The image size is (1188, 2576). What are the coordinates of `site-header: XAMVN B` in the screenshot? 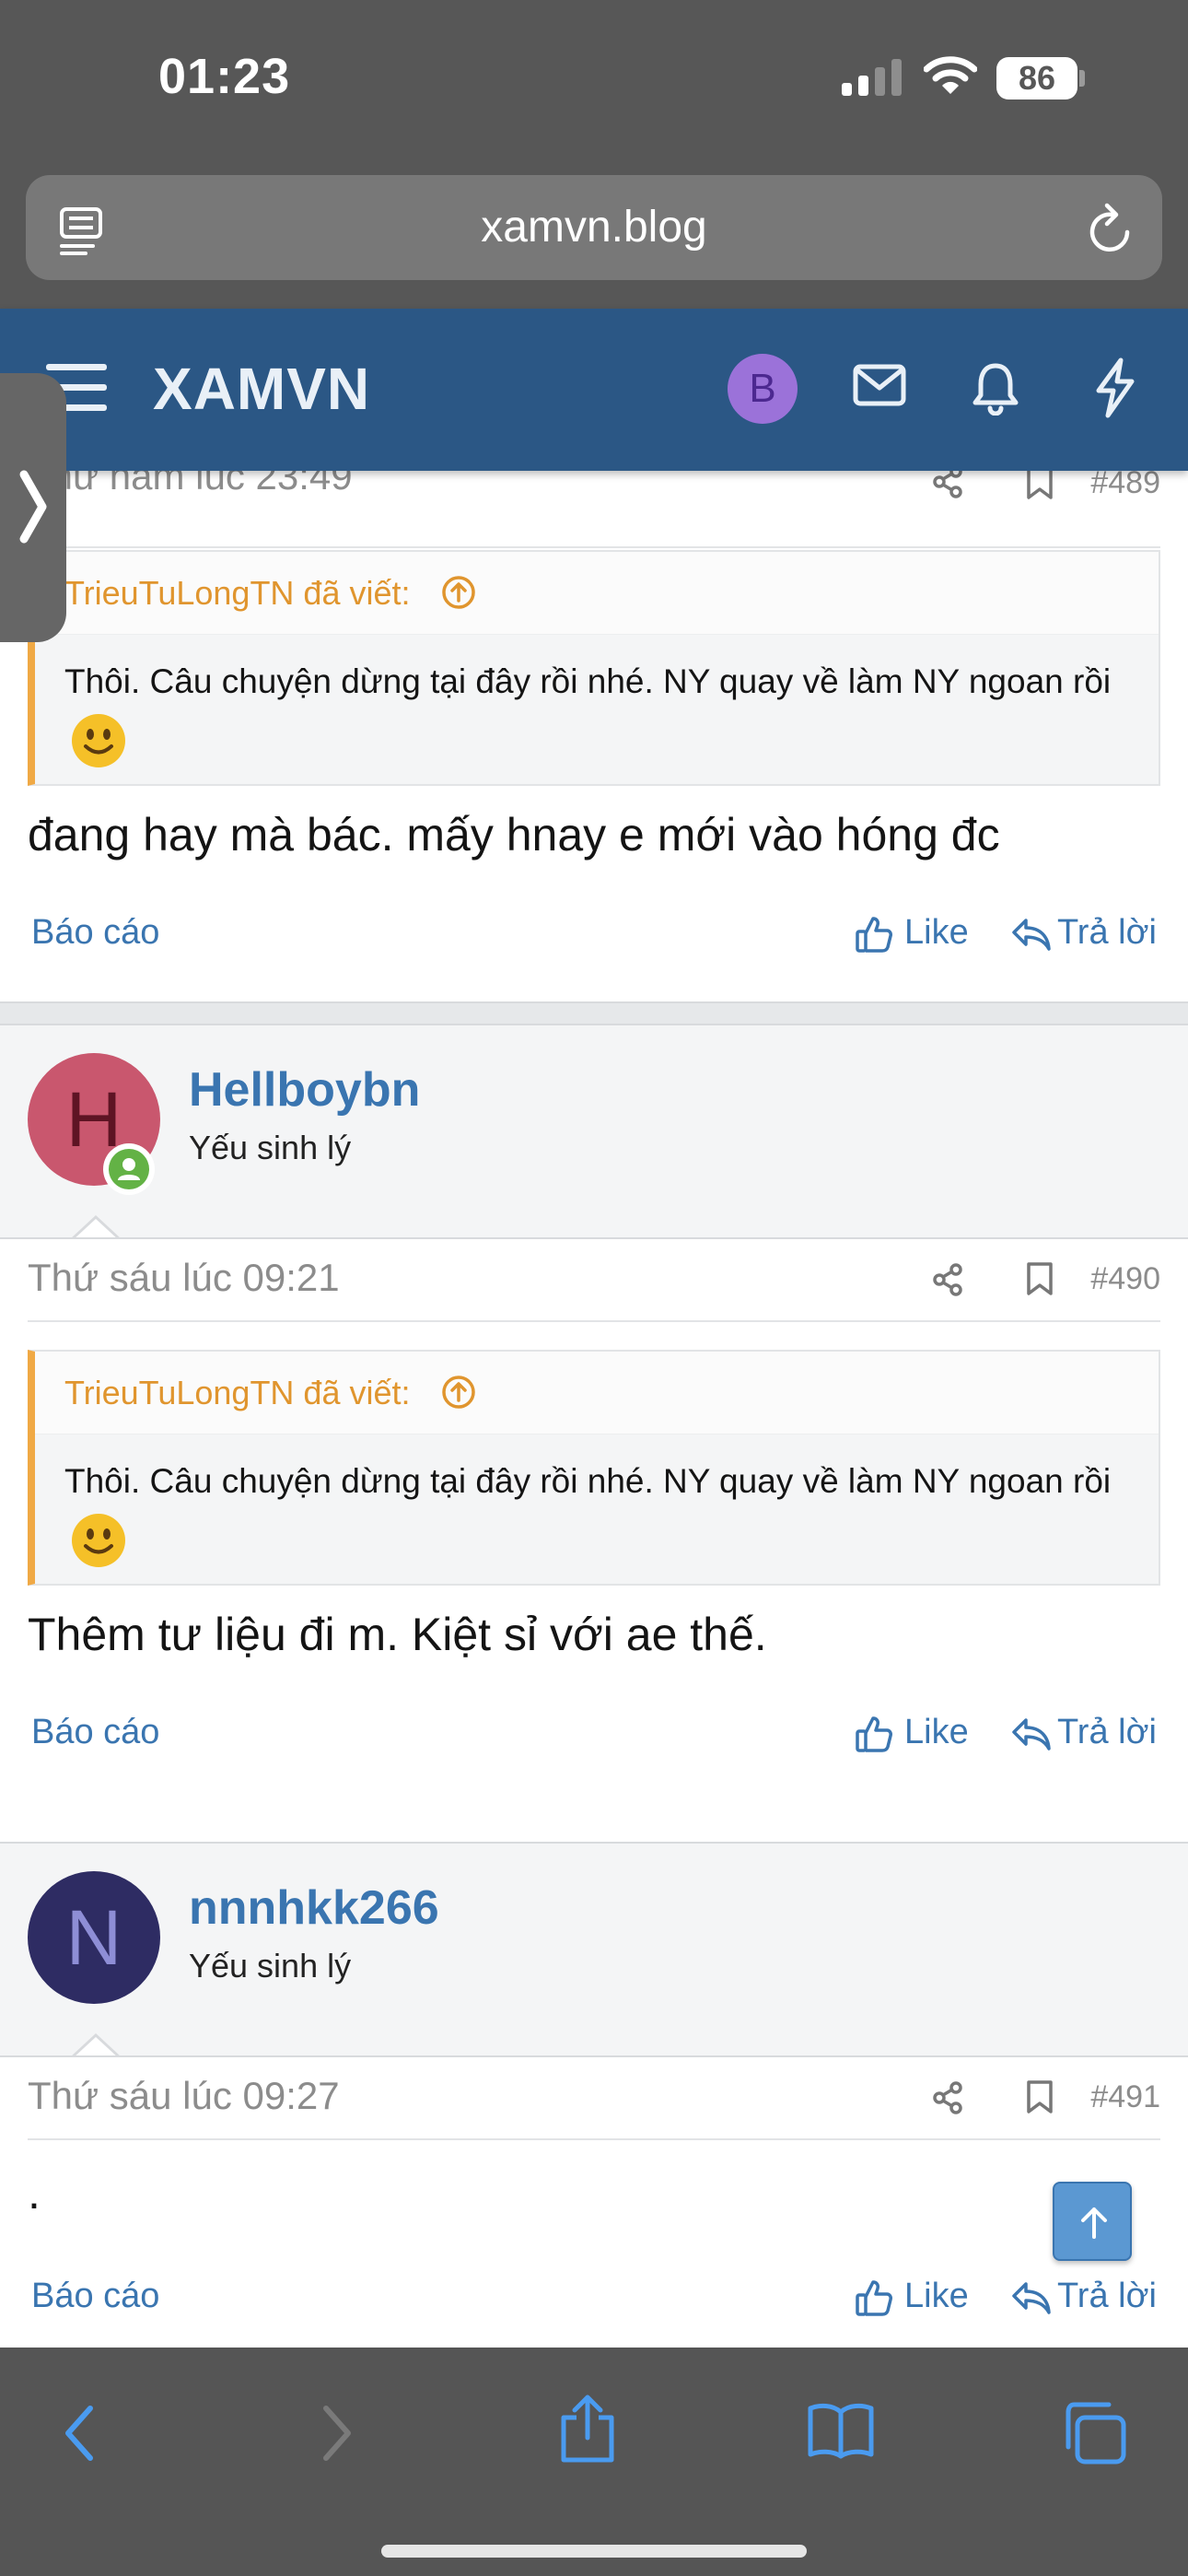 It's located at (594, 390).